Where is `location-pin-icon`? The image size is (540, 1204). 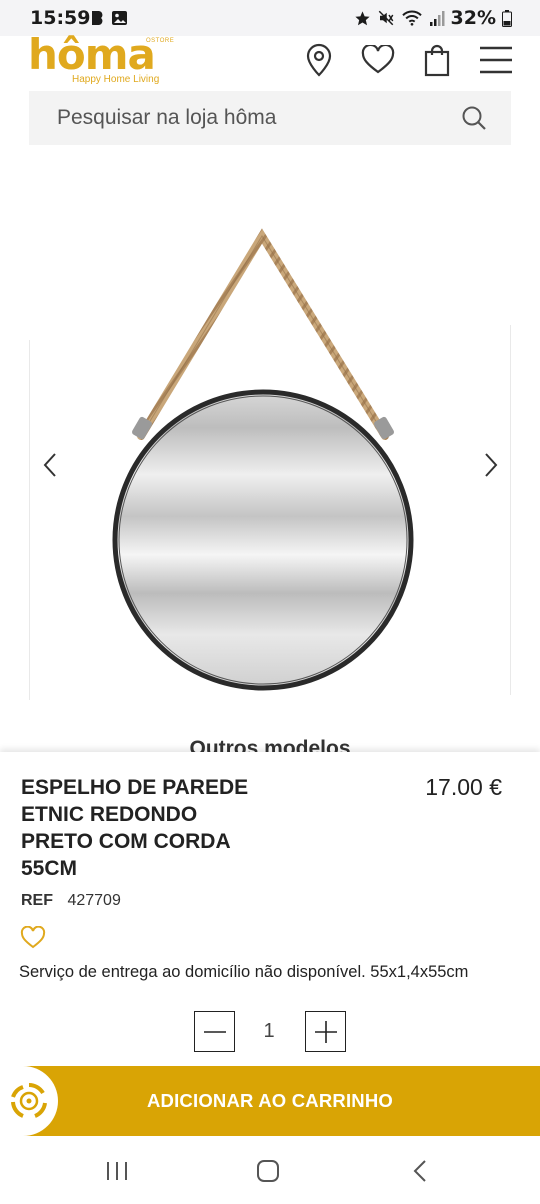
location-pin-icon is located at coordinates (319, 60).